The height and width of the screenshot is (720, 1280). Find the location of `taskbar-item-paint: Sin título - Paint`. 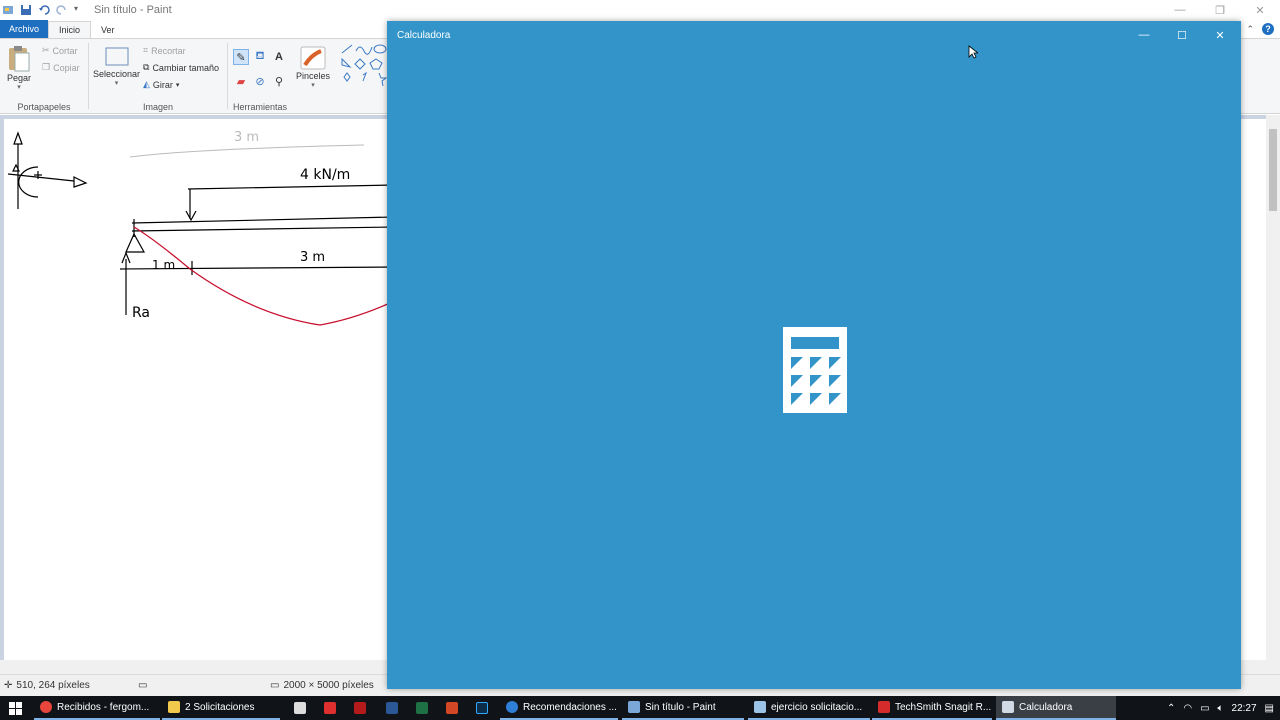

taskbar-item-paint: Sin título - Paint is located at coordinates (683, 708).